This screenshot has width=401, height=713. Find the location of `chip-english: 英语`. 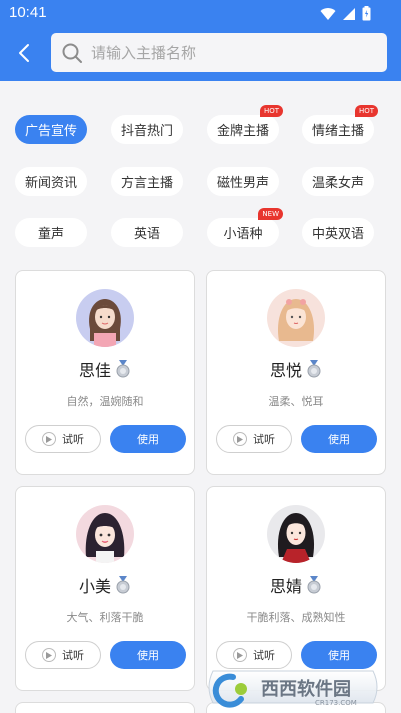

chip-english: 英语 is located at coordinates (147, 232).